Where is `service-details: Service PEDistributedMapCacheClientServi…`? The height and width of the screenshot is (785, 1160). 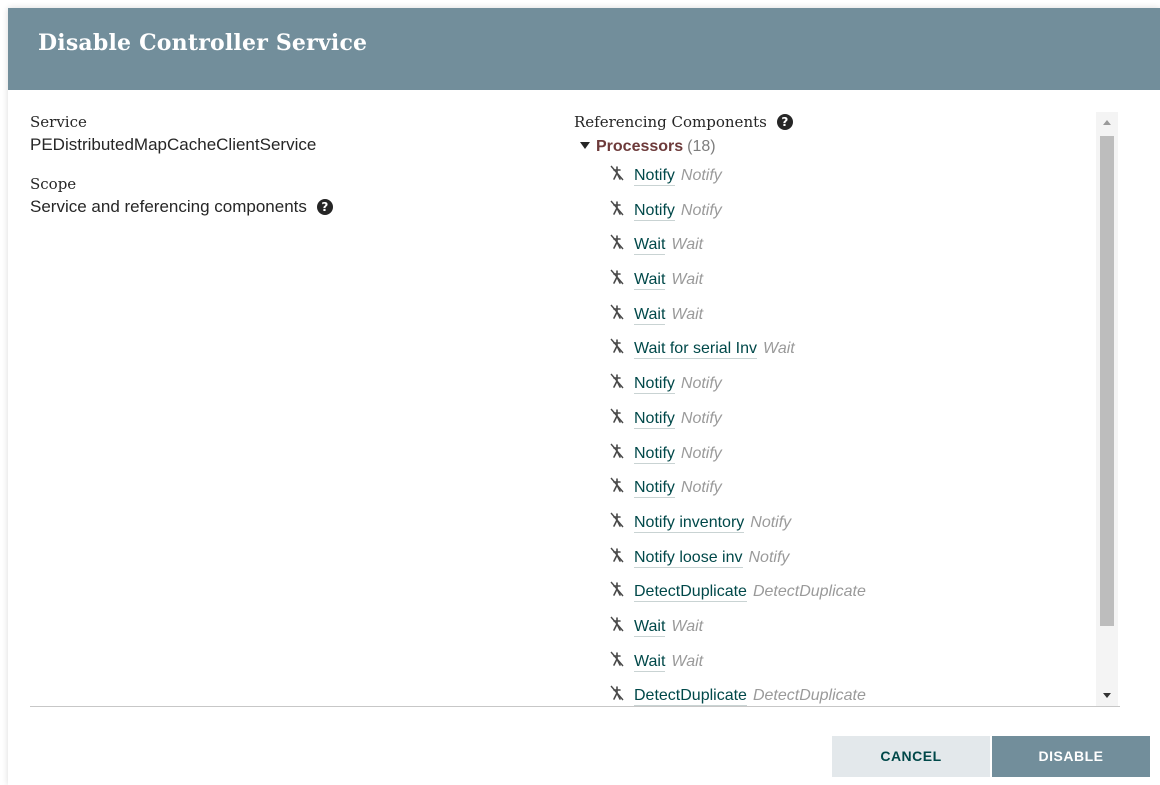
service-details: Service PEDistributedMapCacheClientServi… is located at coordinates (290, 174).